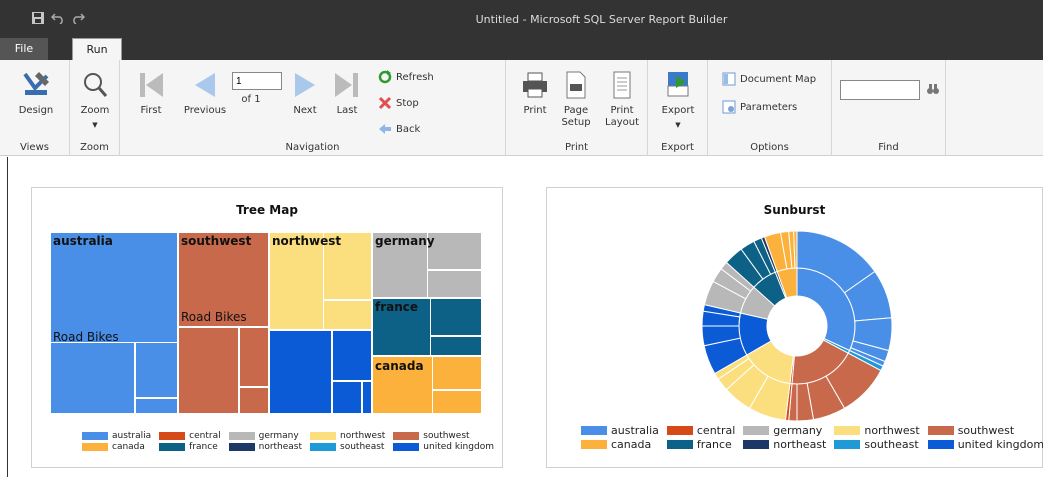  I want to click on legend-label: germany, so click(278, 436).